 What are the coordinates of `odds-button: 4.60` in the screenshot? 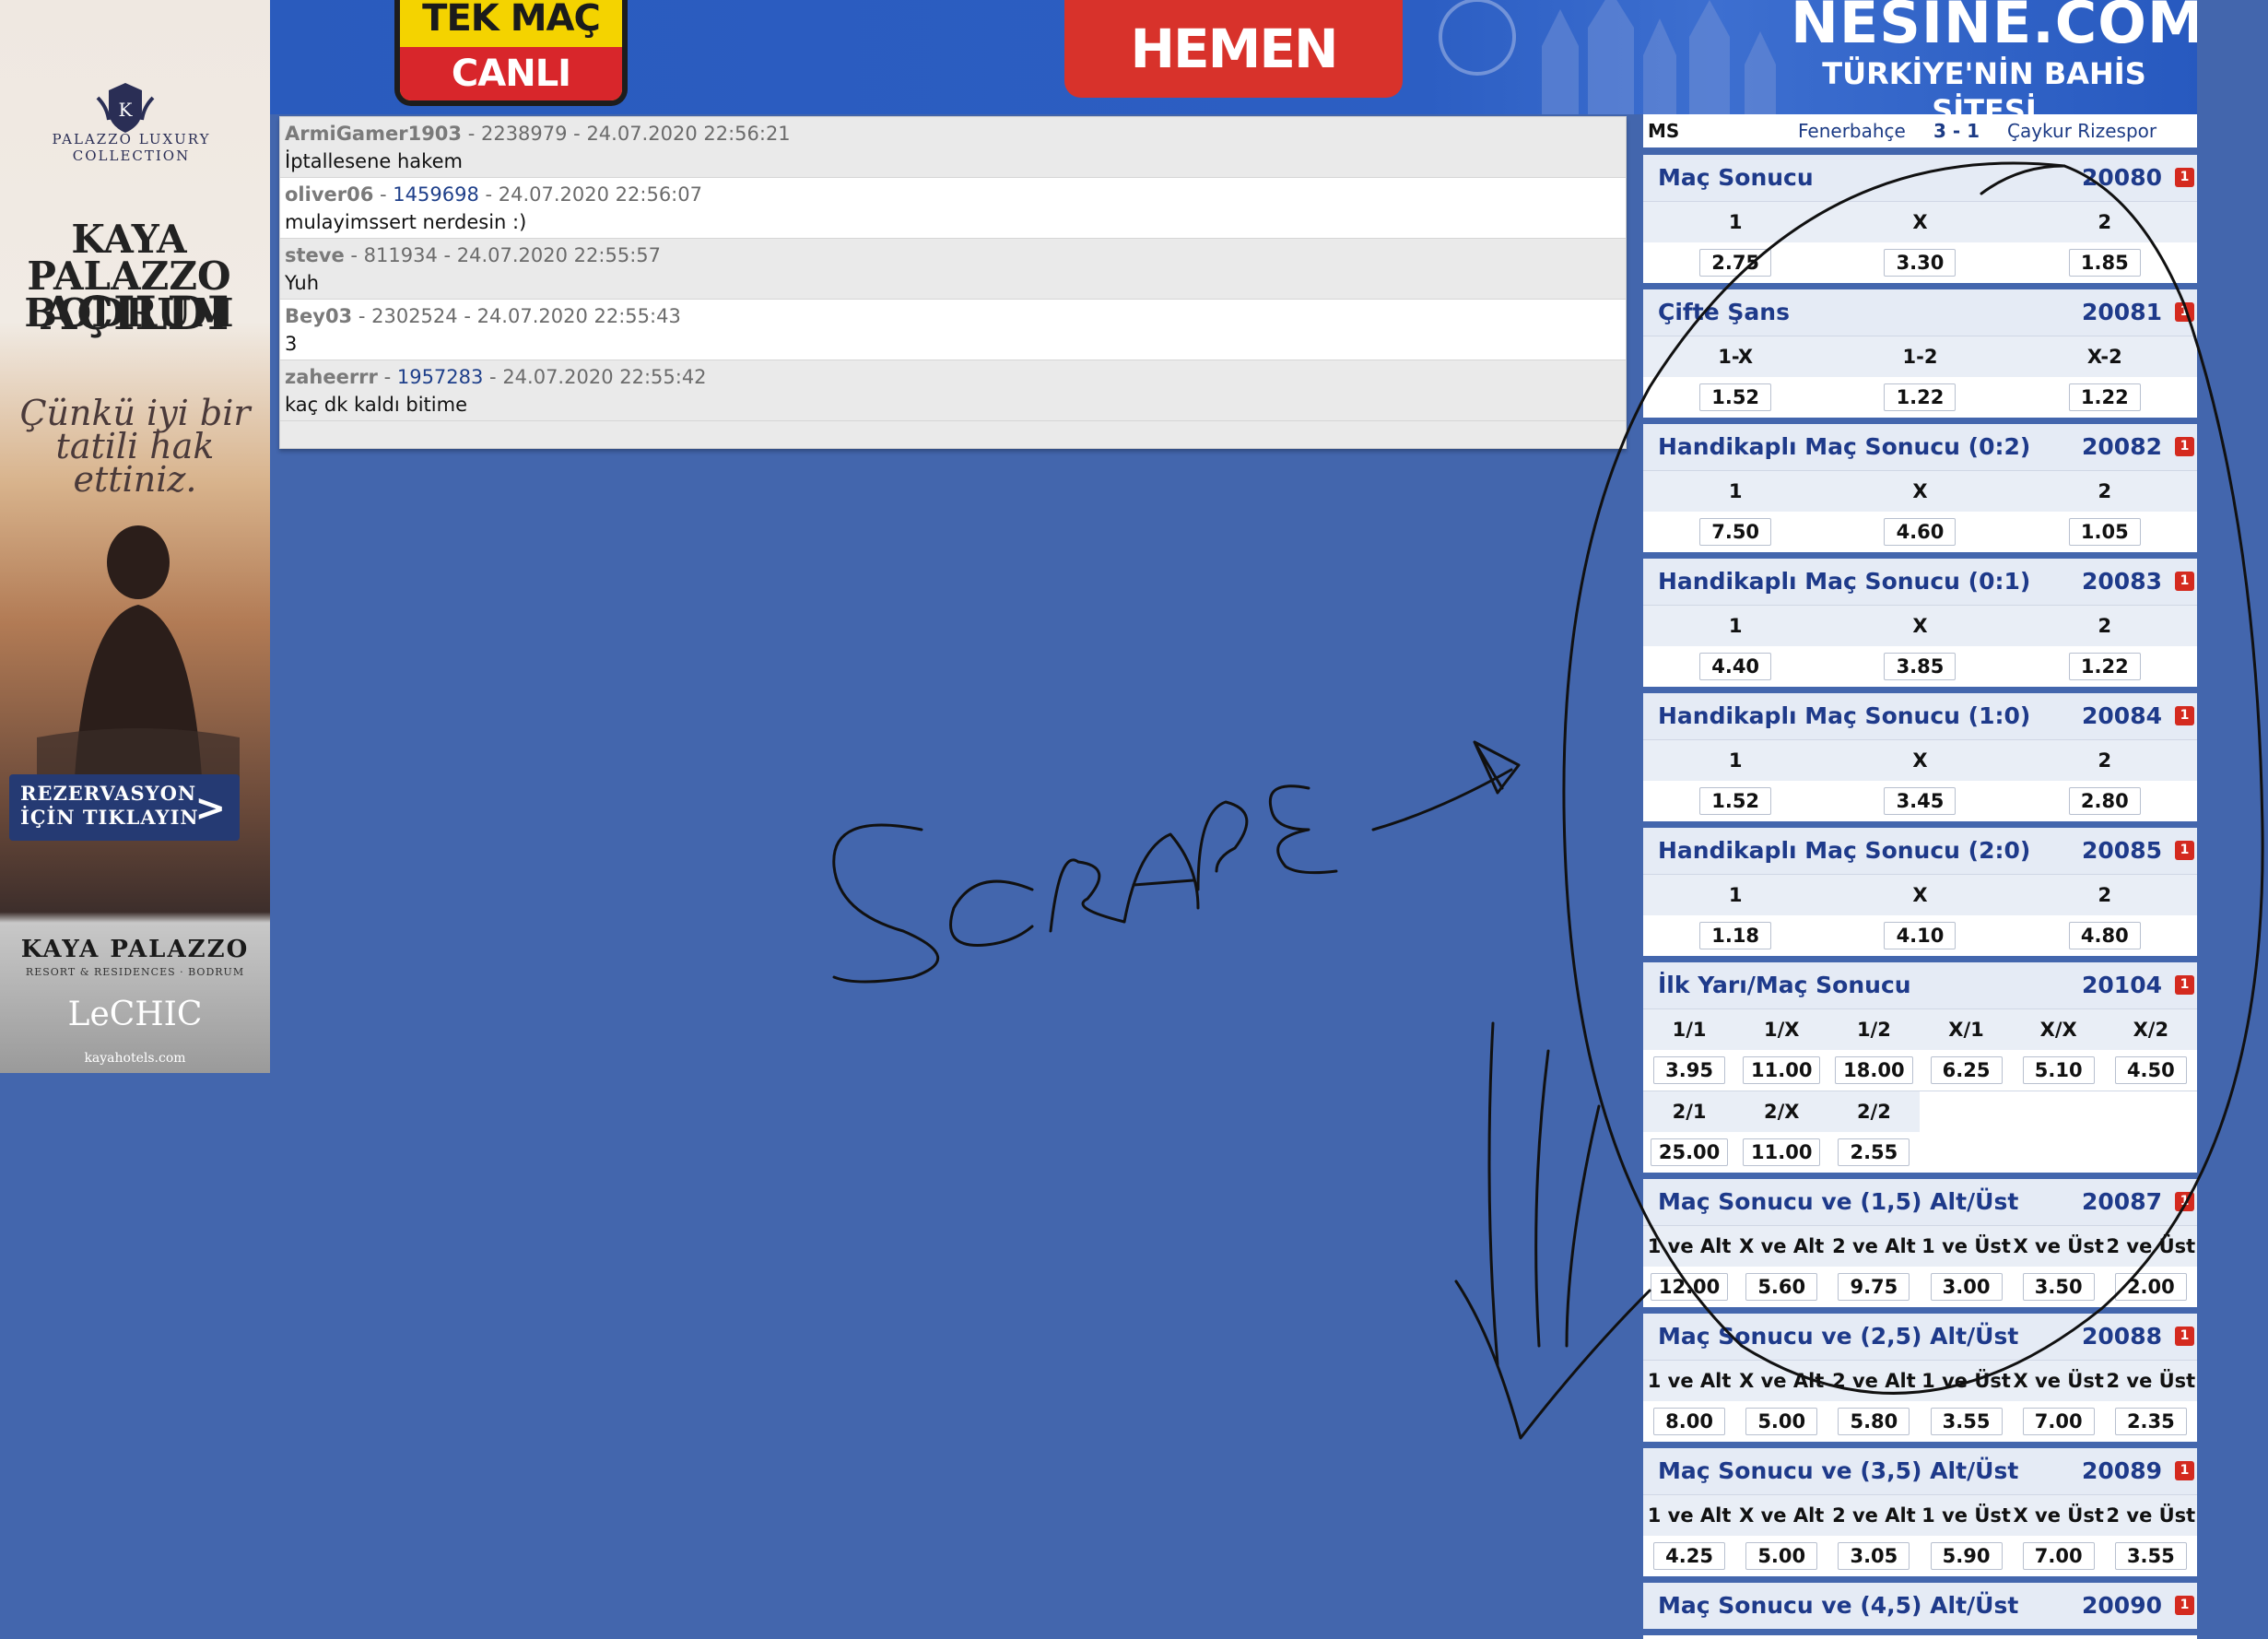 It's located at (1921, 532).